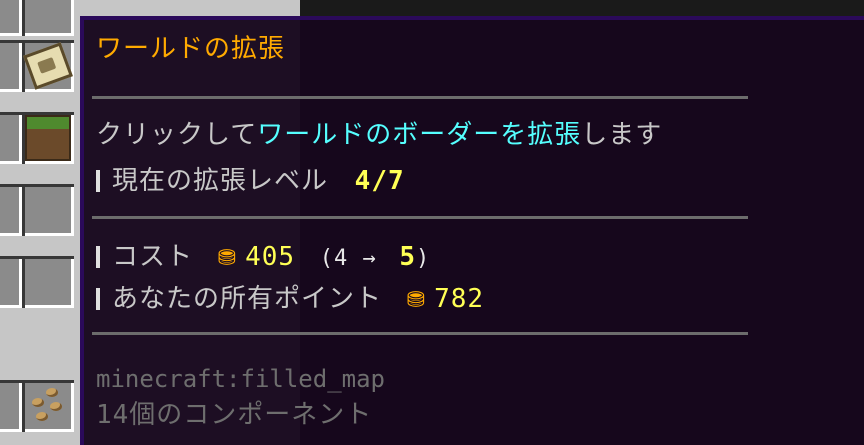 The width and height of the screenshot is (864, 445). I want to click on points-label: あなたの所有ポイント, so click(247, 299).